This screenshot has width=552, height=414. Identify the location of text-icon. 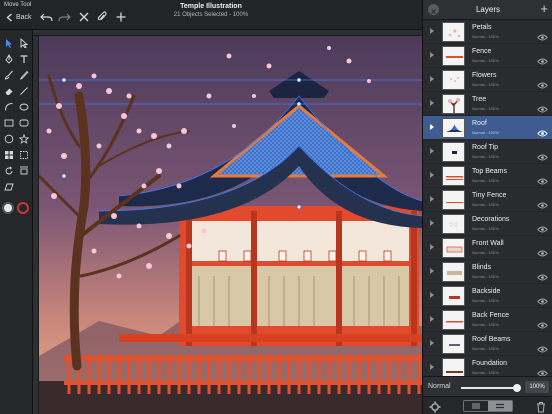
(24, 59).